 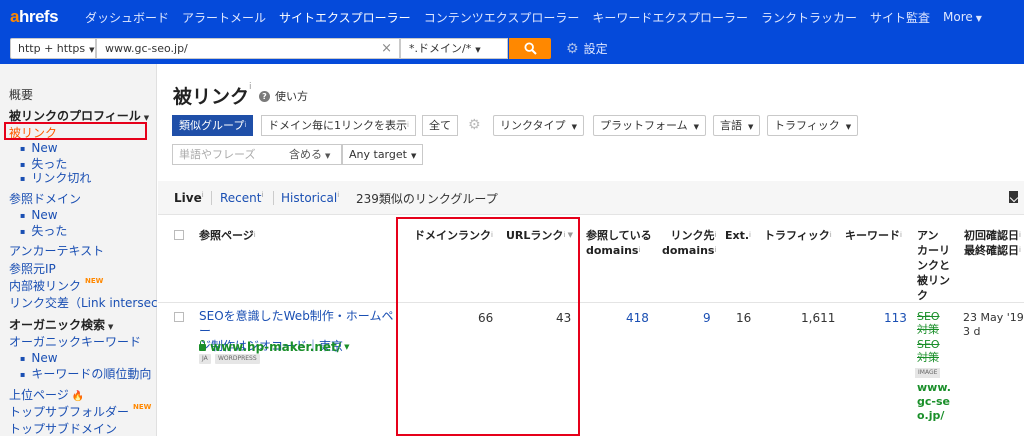 What do you see at coordinates (91, 302) in the screenshot?
I see `sidebar-item-link-intersect: リンク交差（Link intersect）` at bounding box center [91, 302].